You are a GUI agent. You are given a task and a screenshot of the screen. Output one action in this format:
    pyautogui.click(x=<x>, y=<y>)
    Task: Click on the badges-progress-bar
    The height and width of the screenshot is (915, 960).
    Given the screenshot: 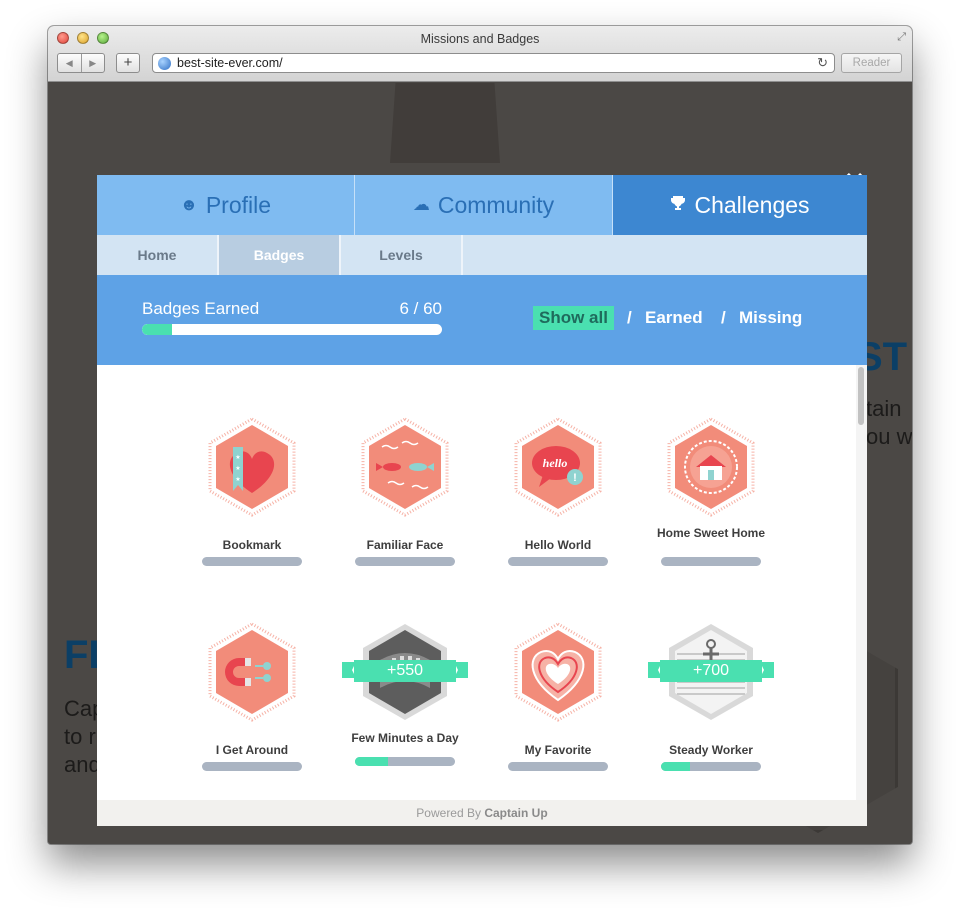 What is the action you would take?
    pyautogui.click(x=292, y=329)
    